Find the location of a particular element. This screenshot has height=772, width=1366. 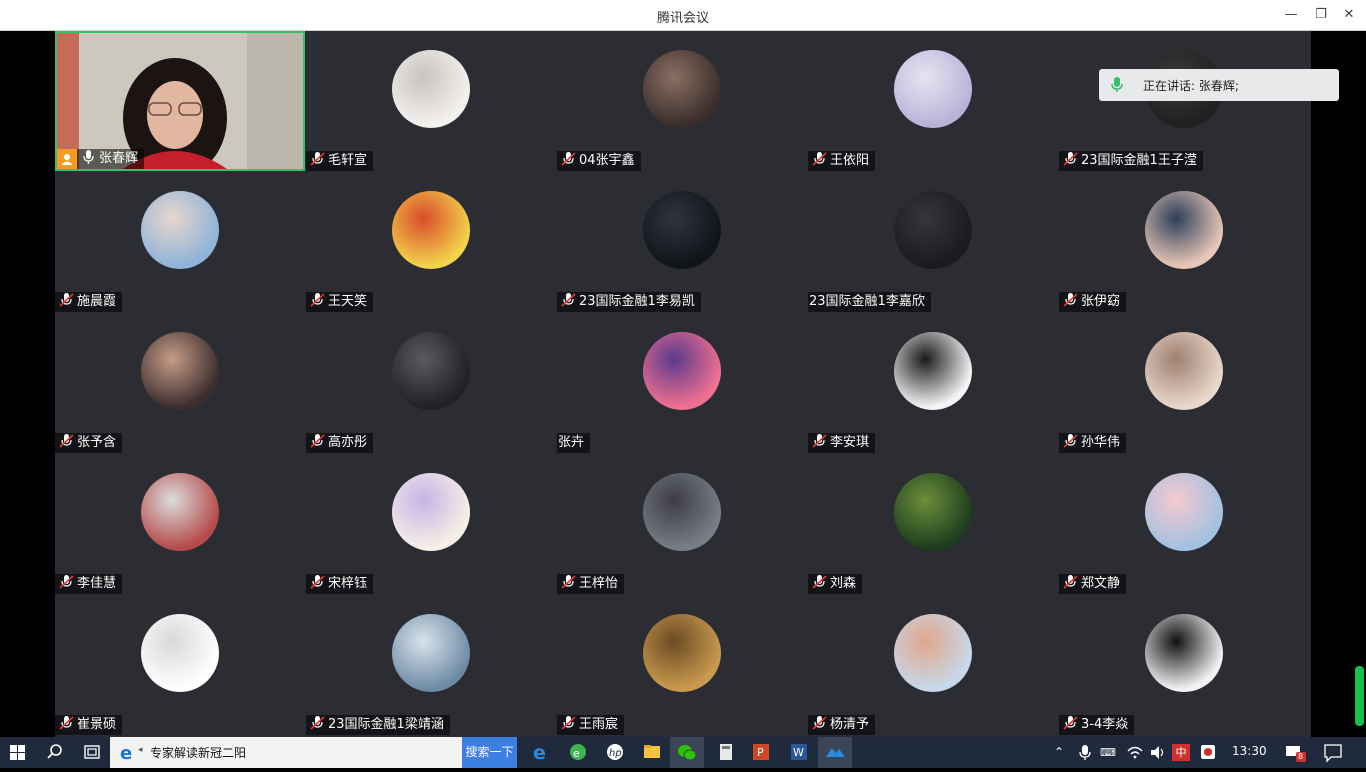

participant-tile: 刘森 is located at coordinates (933, 524).